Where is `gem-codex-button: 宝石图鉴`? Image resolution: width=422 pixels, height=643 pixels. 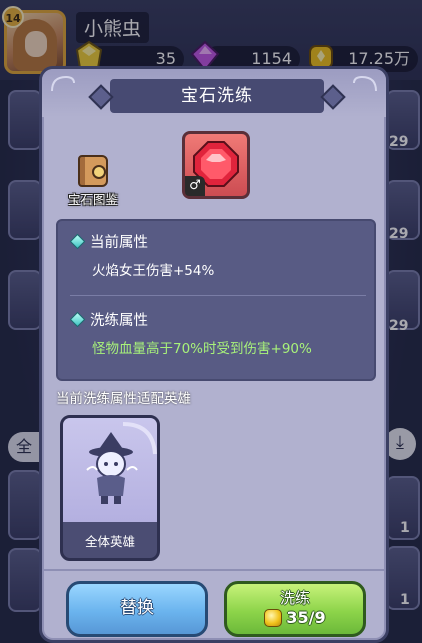
gem-codex-button: 宝石图鉴 is located at coordinates (93, 181).